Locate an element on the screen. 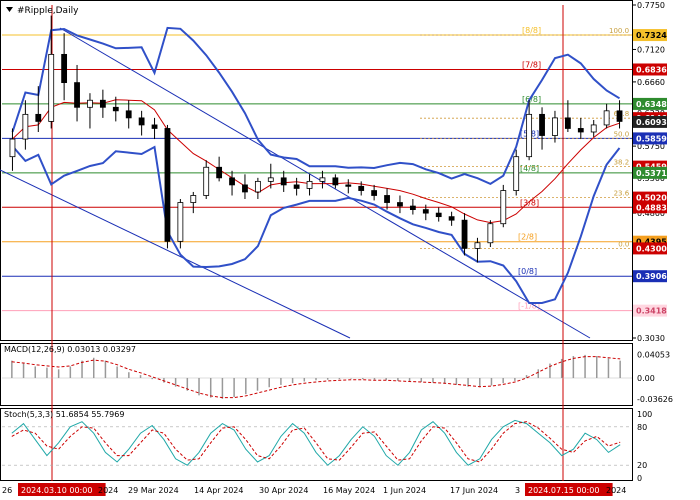 The width and height of the screenshot is (700, 500). time-axis-label: 29 Mar 2024 is located at coordinates (153, 490).